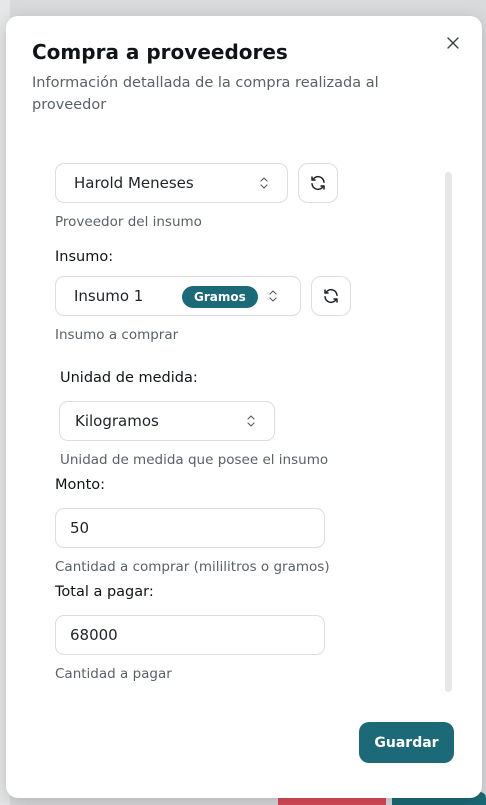 The image size is (486, 805). Describe the element at coordinates (220, 297) in the screenshot. I see `unit-badge: Gramos` at that location.